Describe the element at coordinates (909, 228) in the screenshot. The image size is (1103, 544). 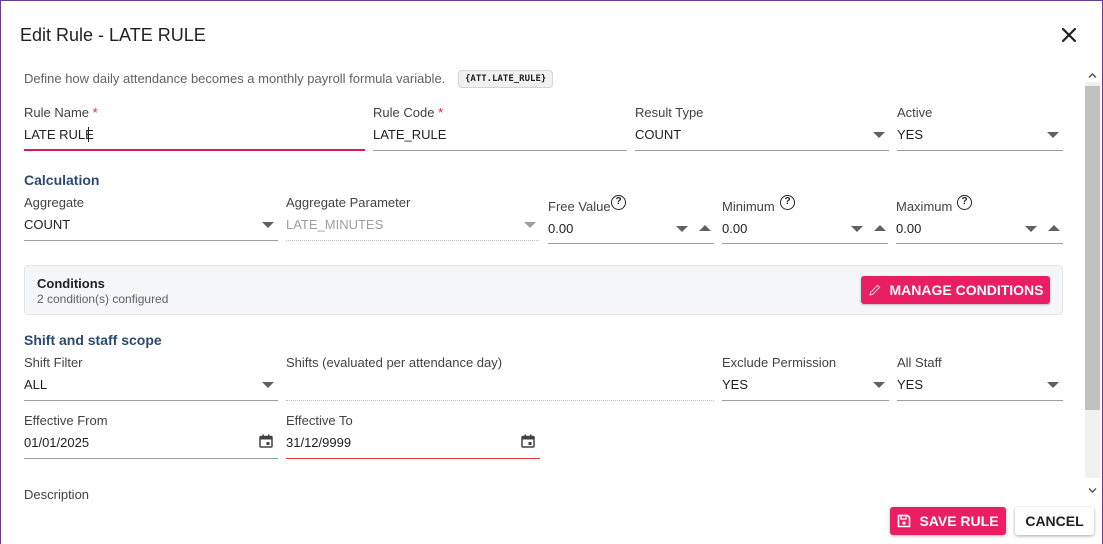
I see `maximum-value: 0.00` at that location.